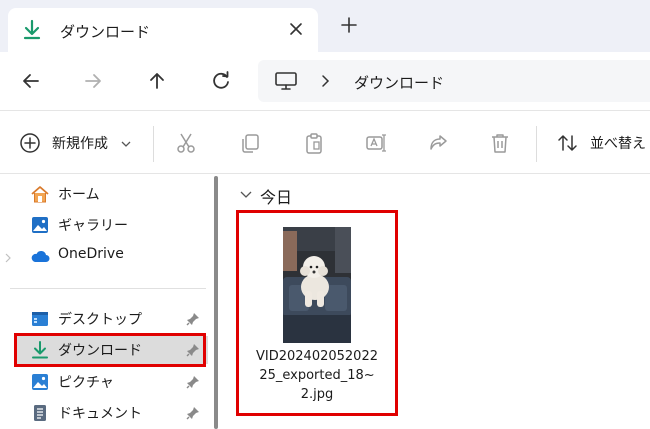  What do you see at coordinates (314, 143) in the screenshot?
I see `paste-icon` at bounding box center [314, 143].